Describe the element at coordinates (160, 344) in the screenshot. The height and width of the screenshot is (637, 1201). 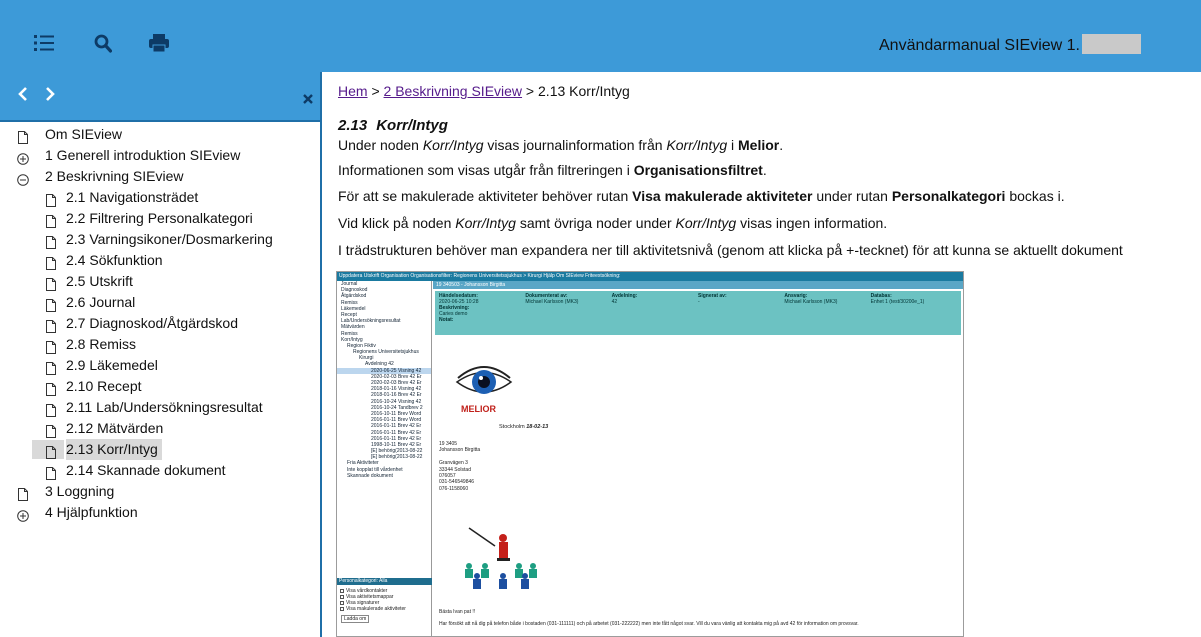
I see `tree-item: 2.8 Remiss` at that location.